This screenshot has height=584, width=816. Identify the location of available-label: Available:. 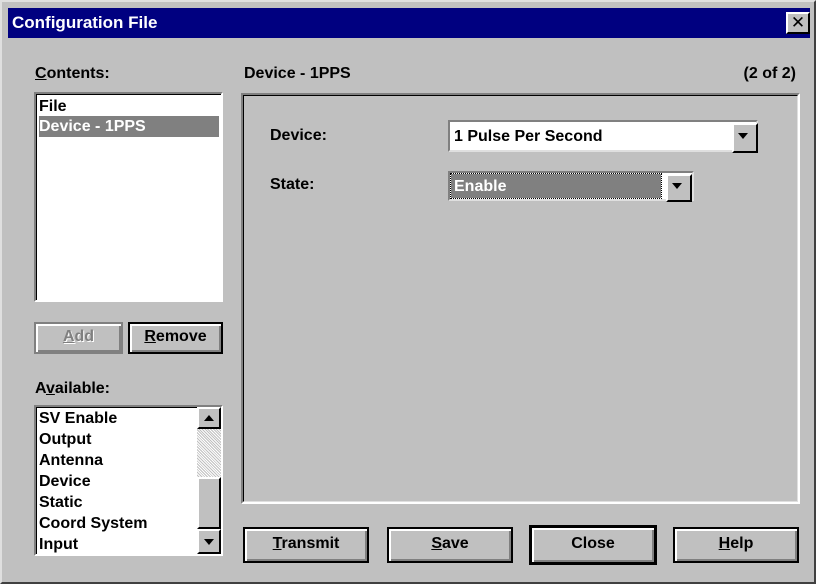
(73, 388).